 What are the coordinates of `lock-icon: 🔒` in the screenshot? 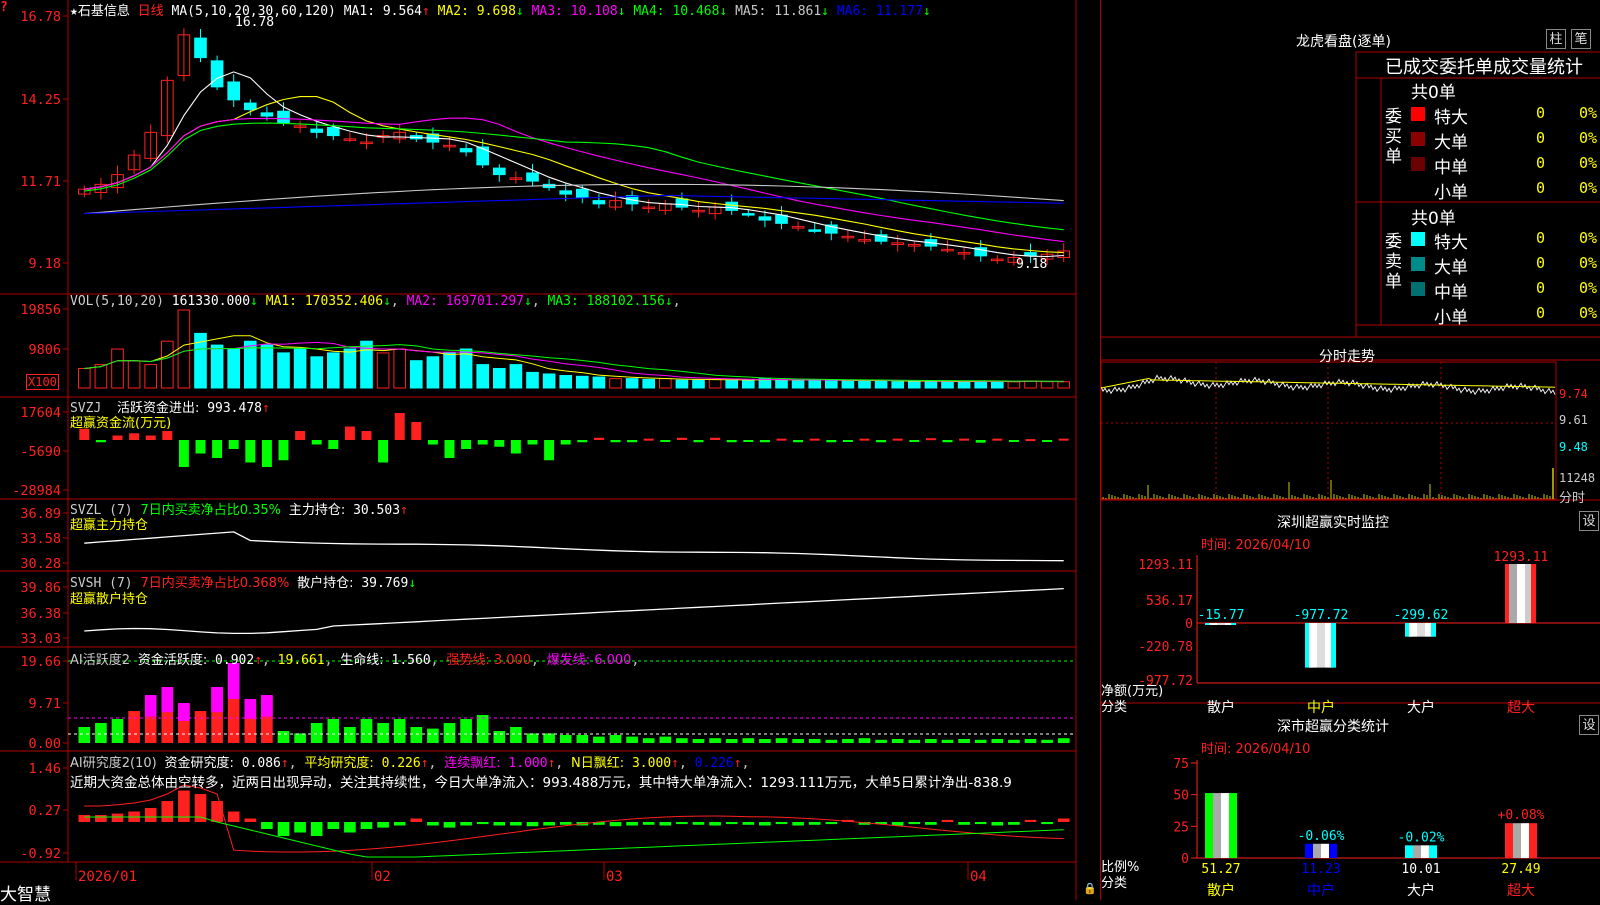 It's located at (1090, 888).